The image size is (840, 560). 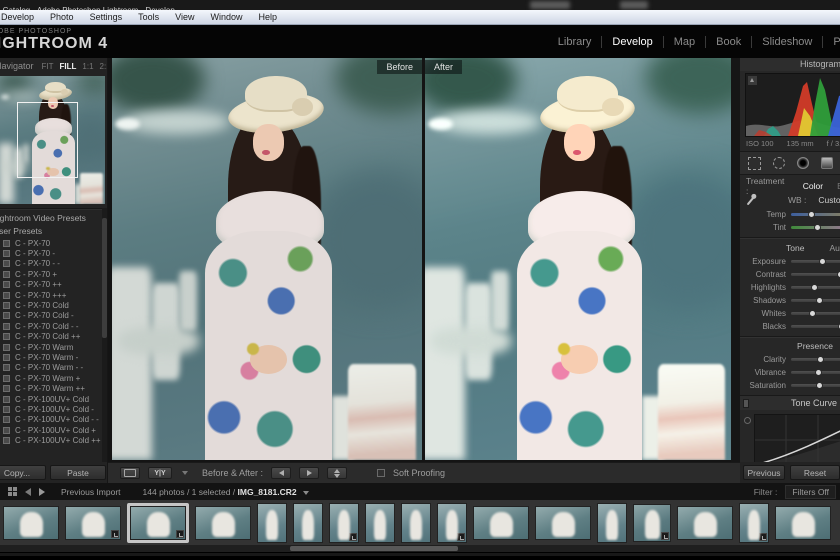 What do you see at coordinates (12, 491) in the screenshot?
I see `grid-view-icon` at bounding box center [12, 491].